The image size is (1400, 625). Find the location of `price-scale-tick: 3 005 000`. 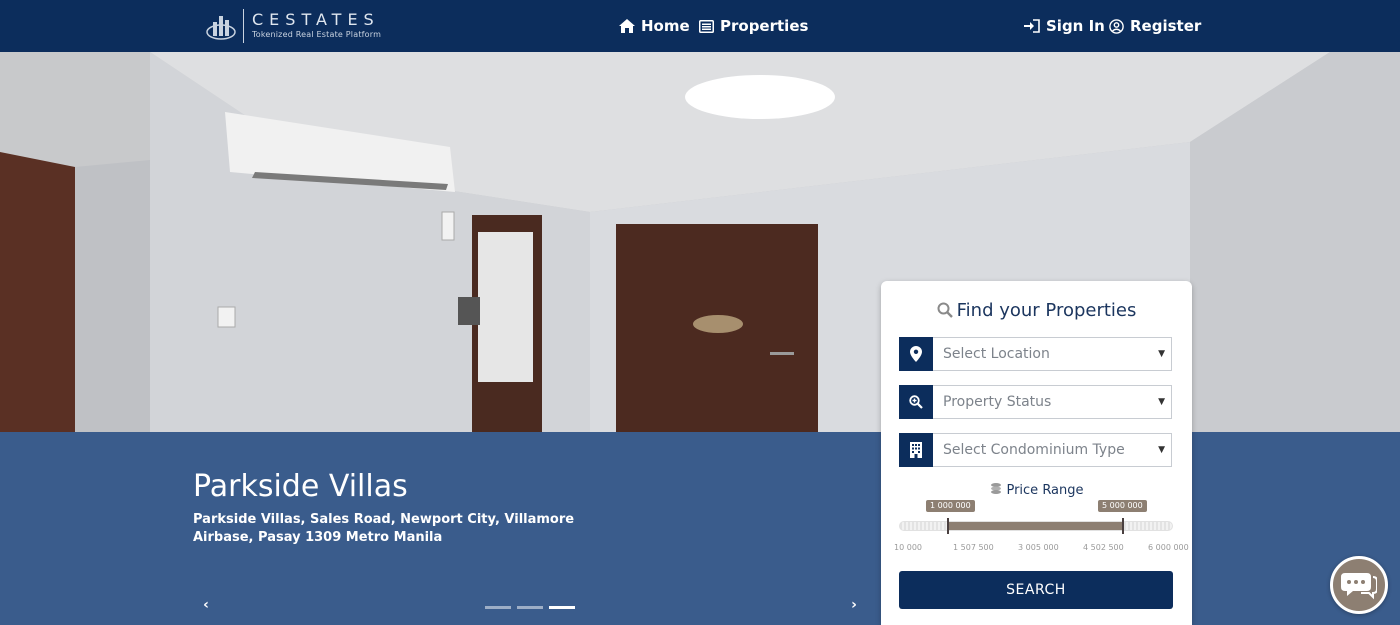

price-scale-tick: 3 005 000 is located at coordinates (1038, 547).